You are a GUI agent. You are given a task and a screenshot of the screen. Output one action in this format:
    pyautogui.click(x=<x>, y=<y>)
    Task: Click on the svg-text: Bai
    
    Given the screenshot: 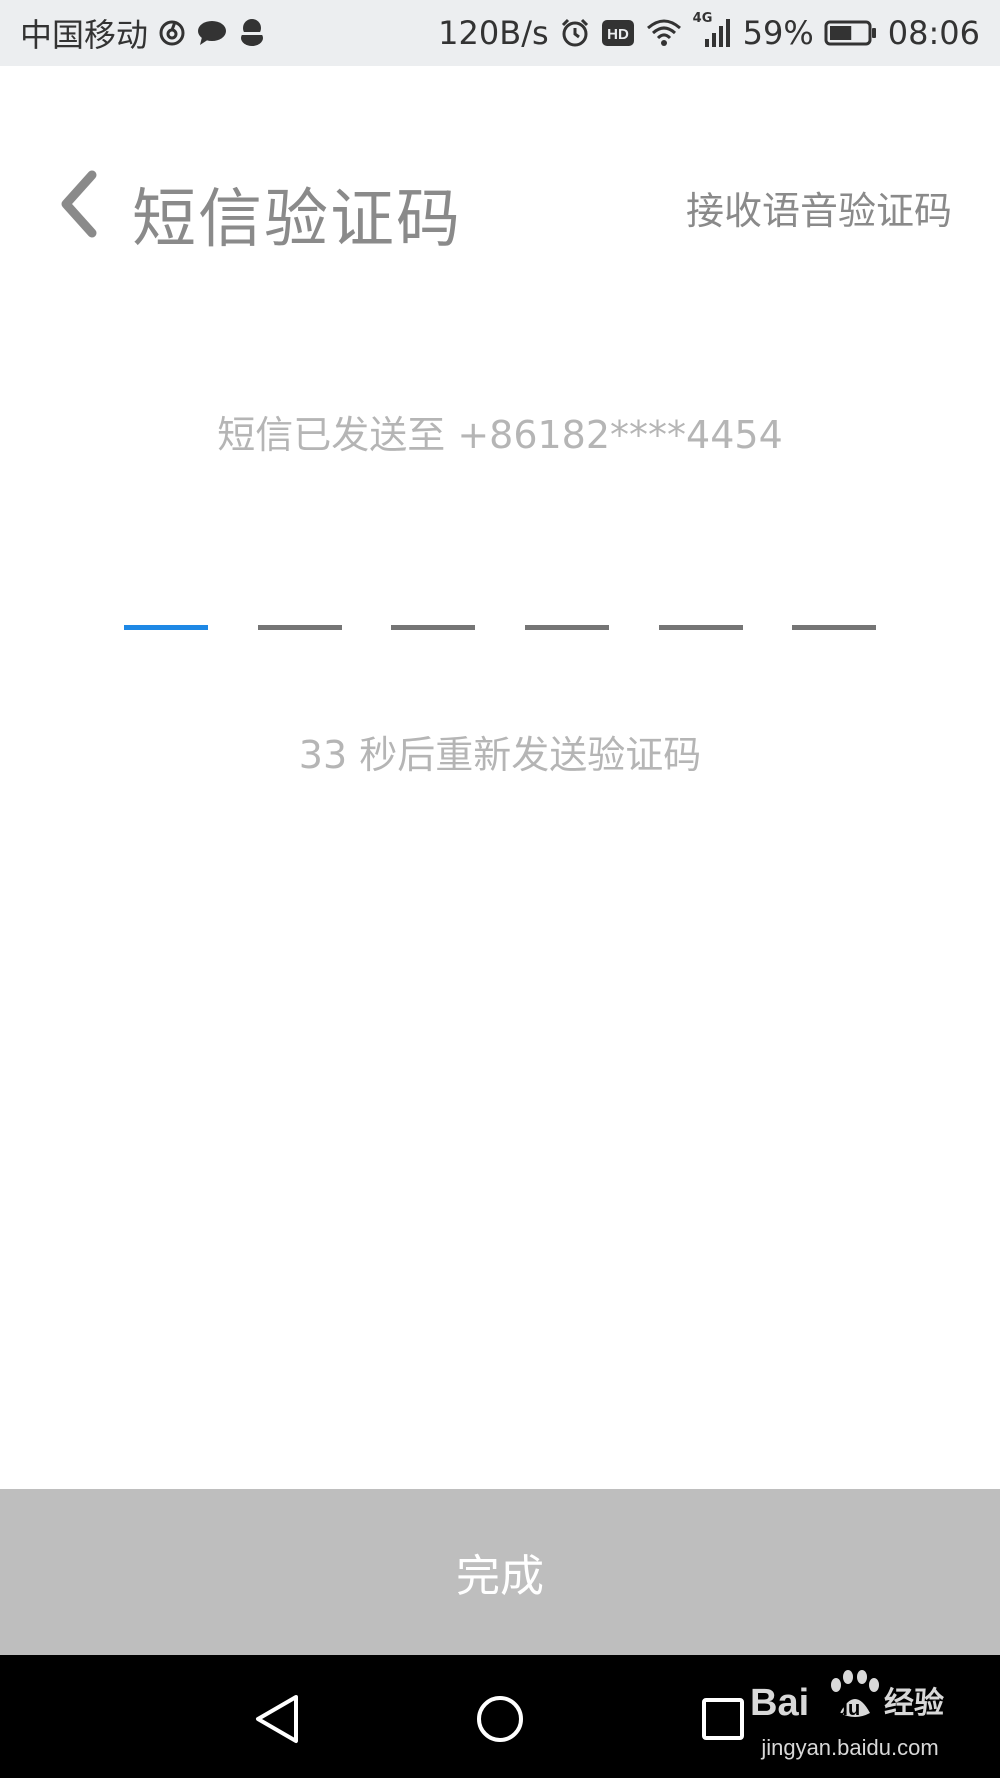 What is the action you would take?
    pyautogui.click(x=779, y=1703)
    